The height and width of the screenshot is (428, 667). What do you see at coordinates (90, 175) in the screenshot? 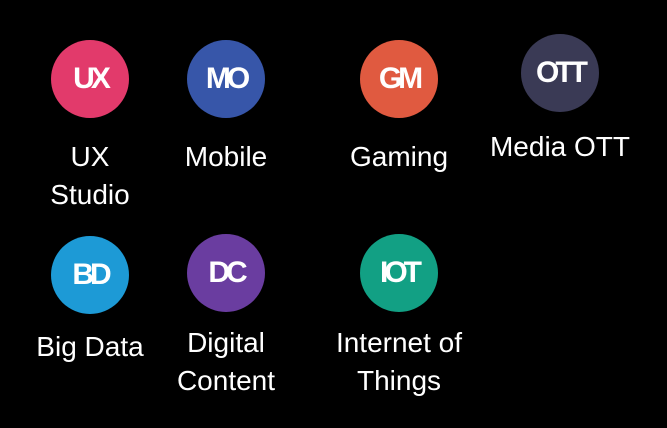
I see `app-label: UX Studio` at bounding box center [90, 175].